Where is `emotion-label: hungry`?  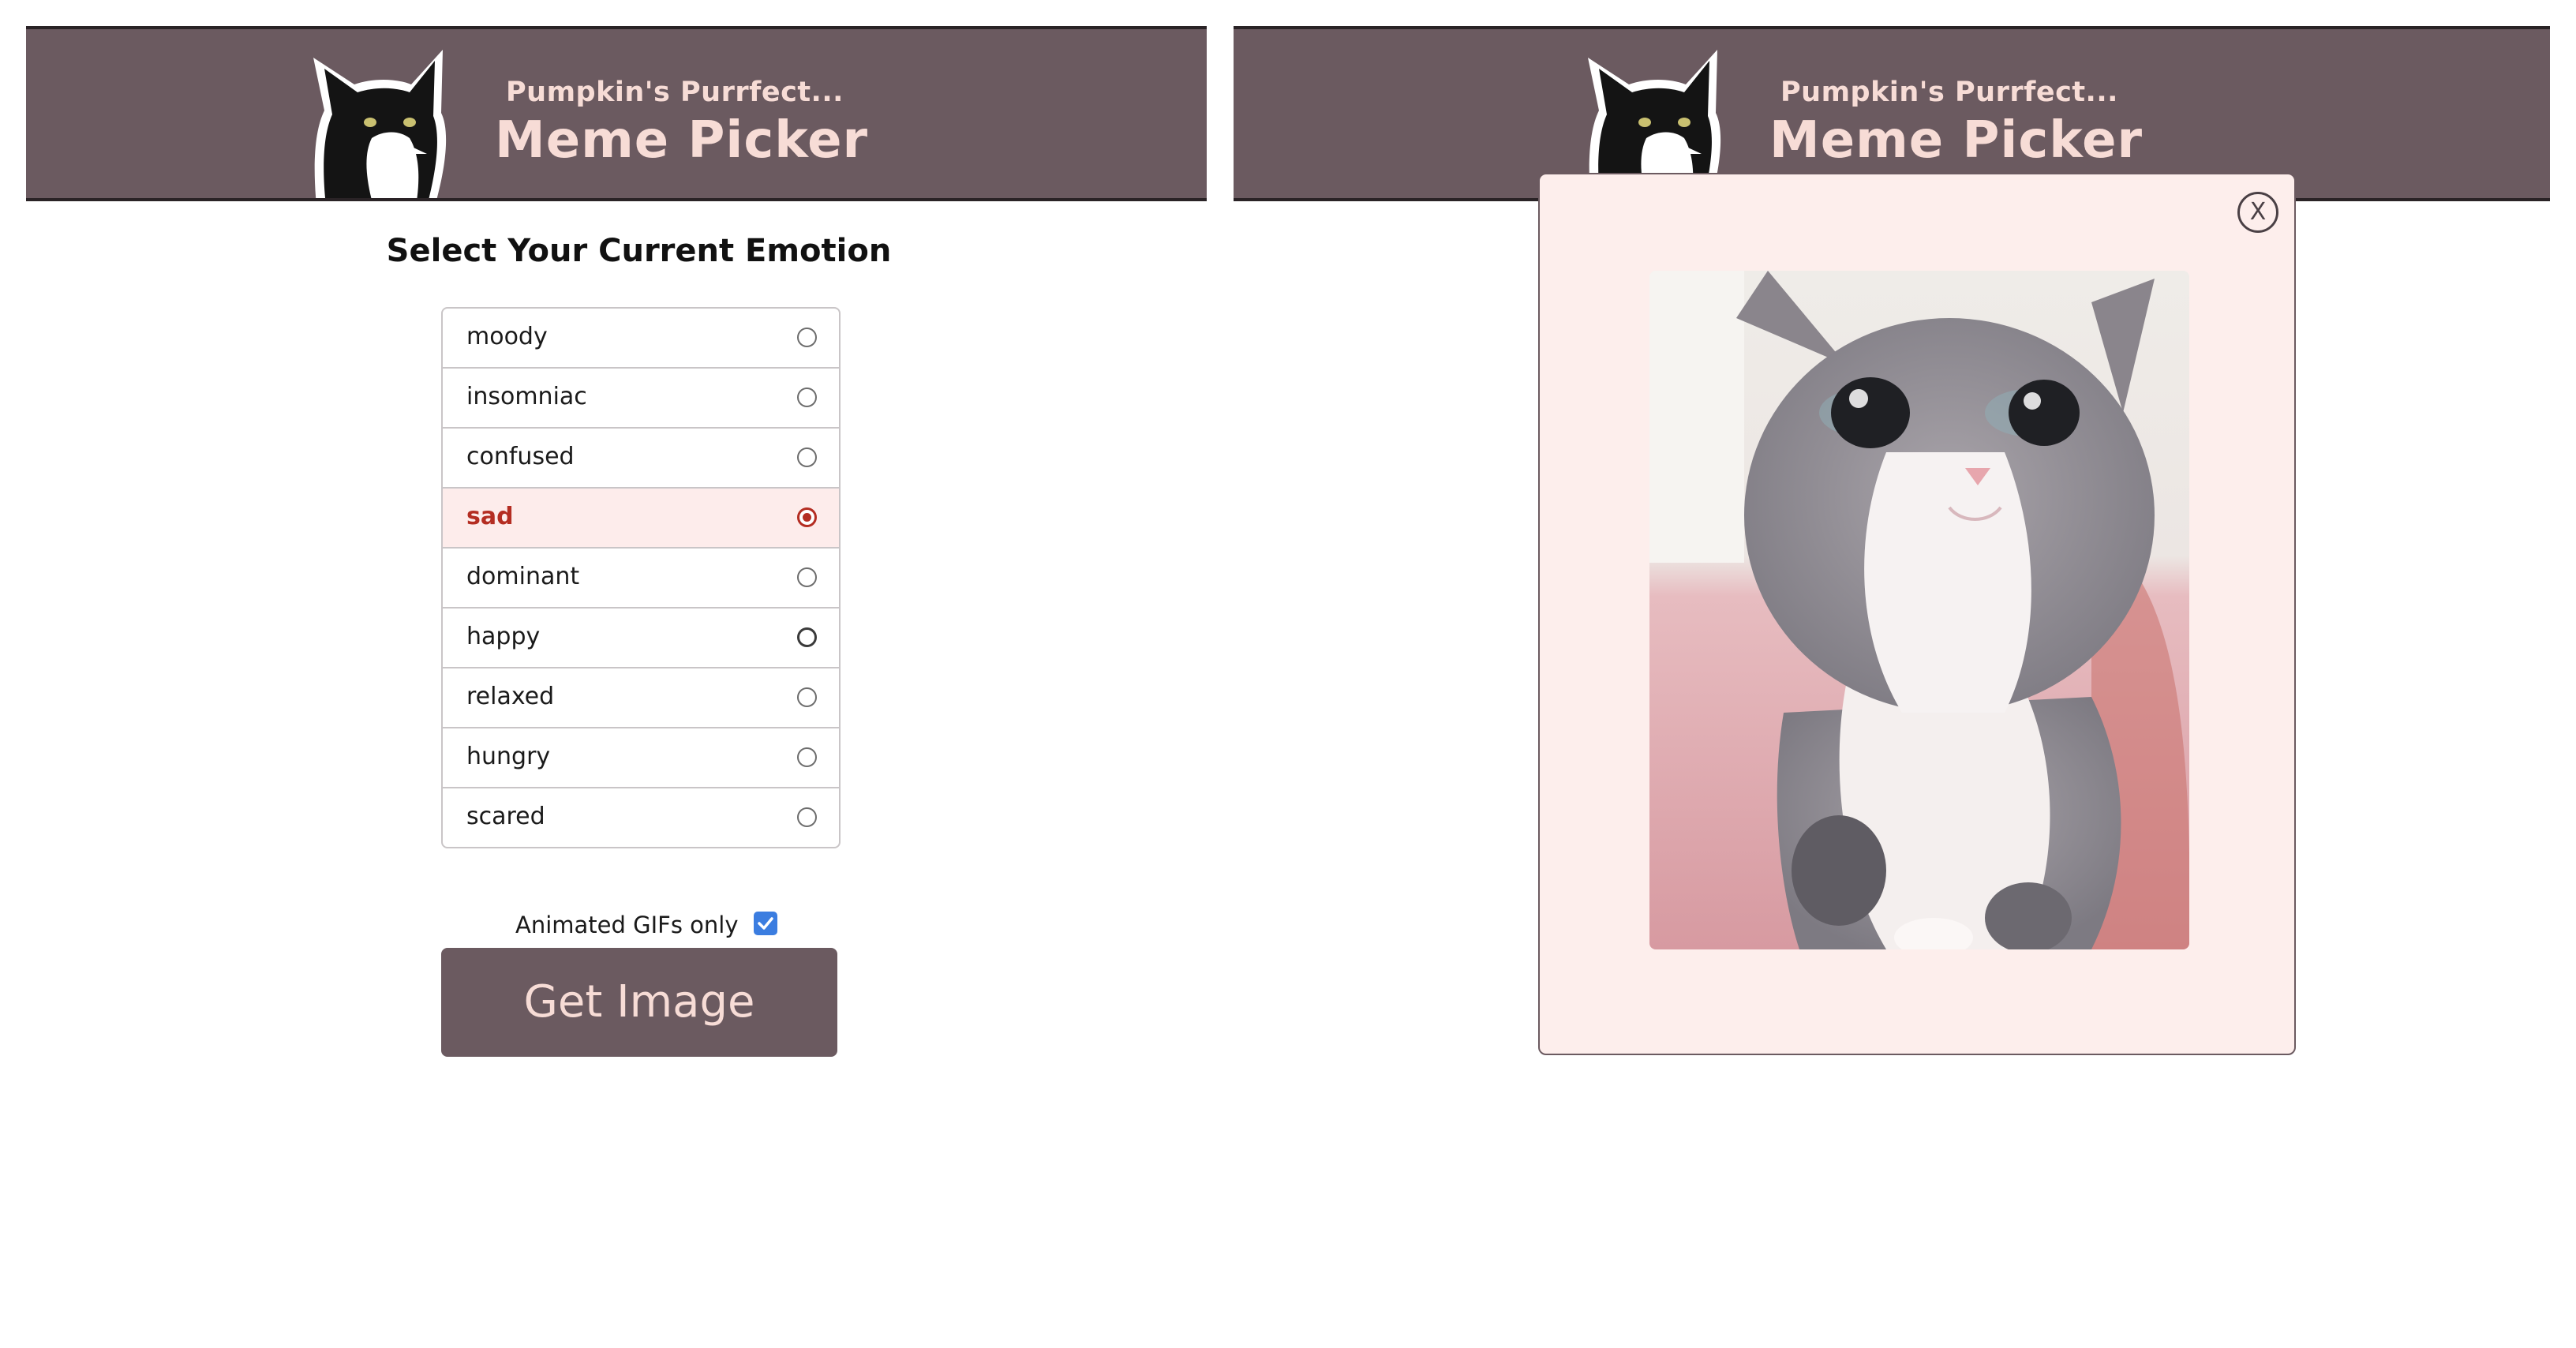 emotion-label: hungry is located at coordinates (508, 756).